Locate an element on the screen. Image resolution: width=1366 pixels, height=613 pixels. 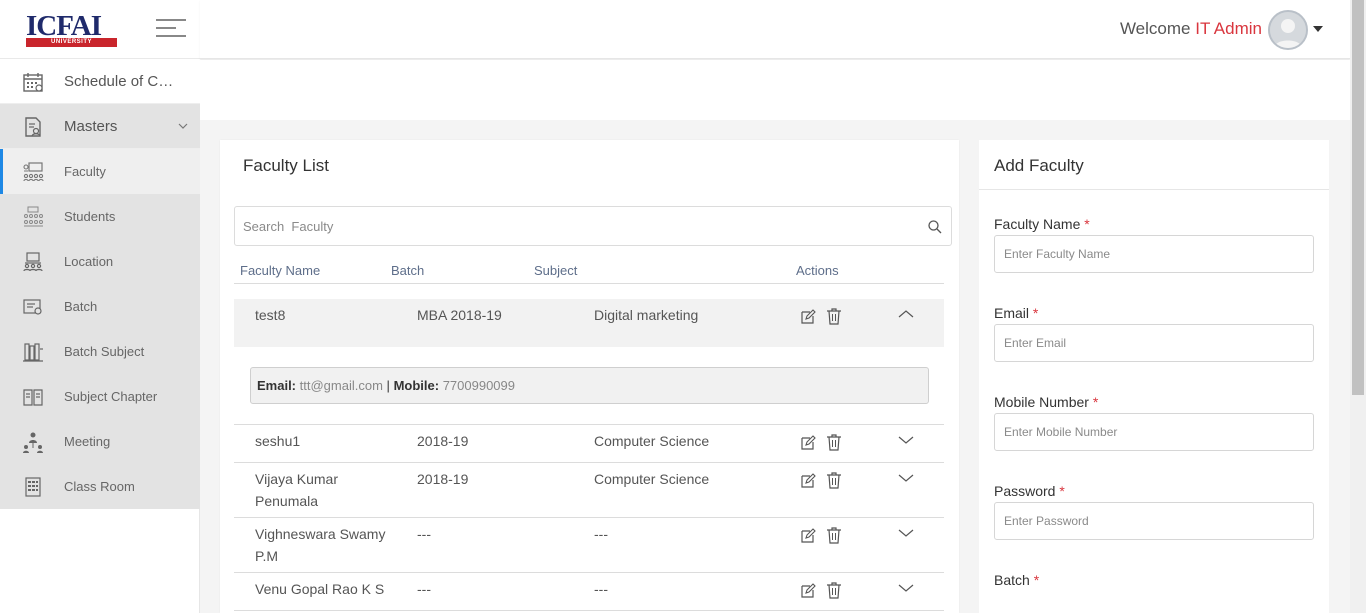
divider is located at coordinates (1154, 189).